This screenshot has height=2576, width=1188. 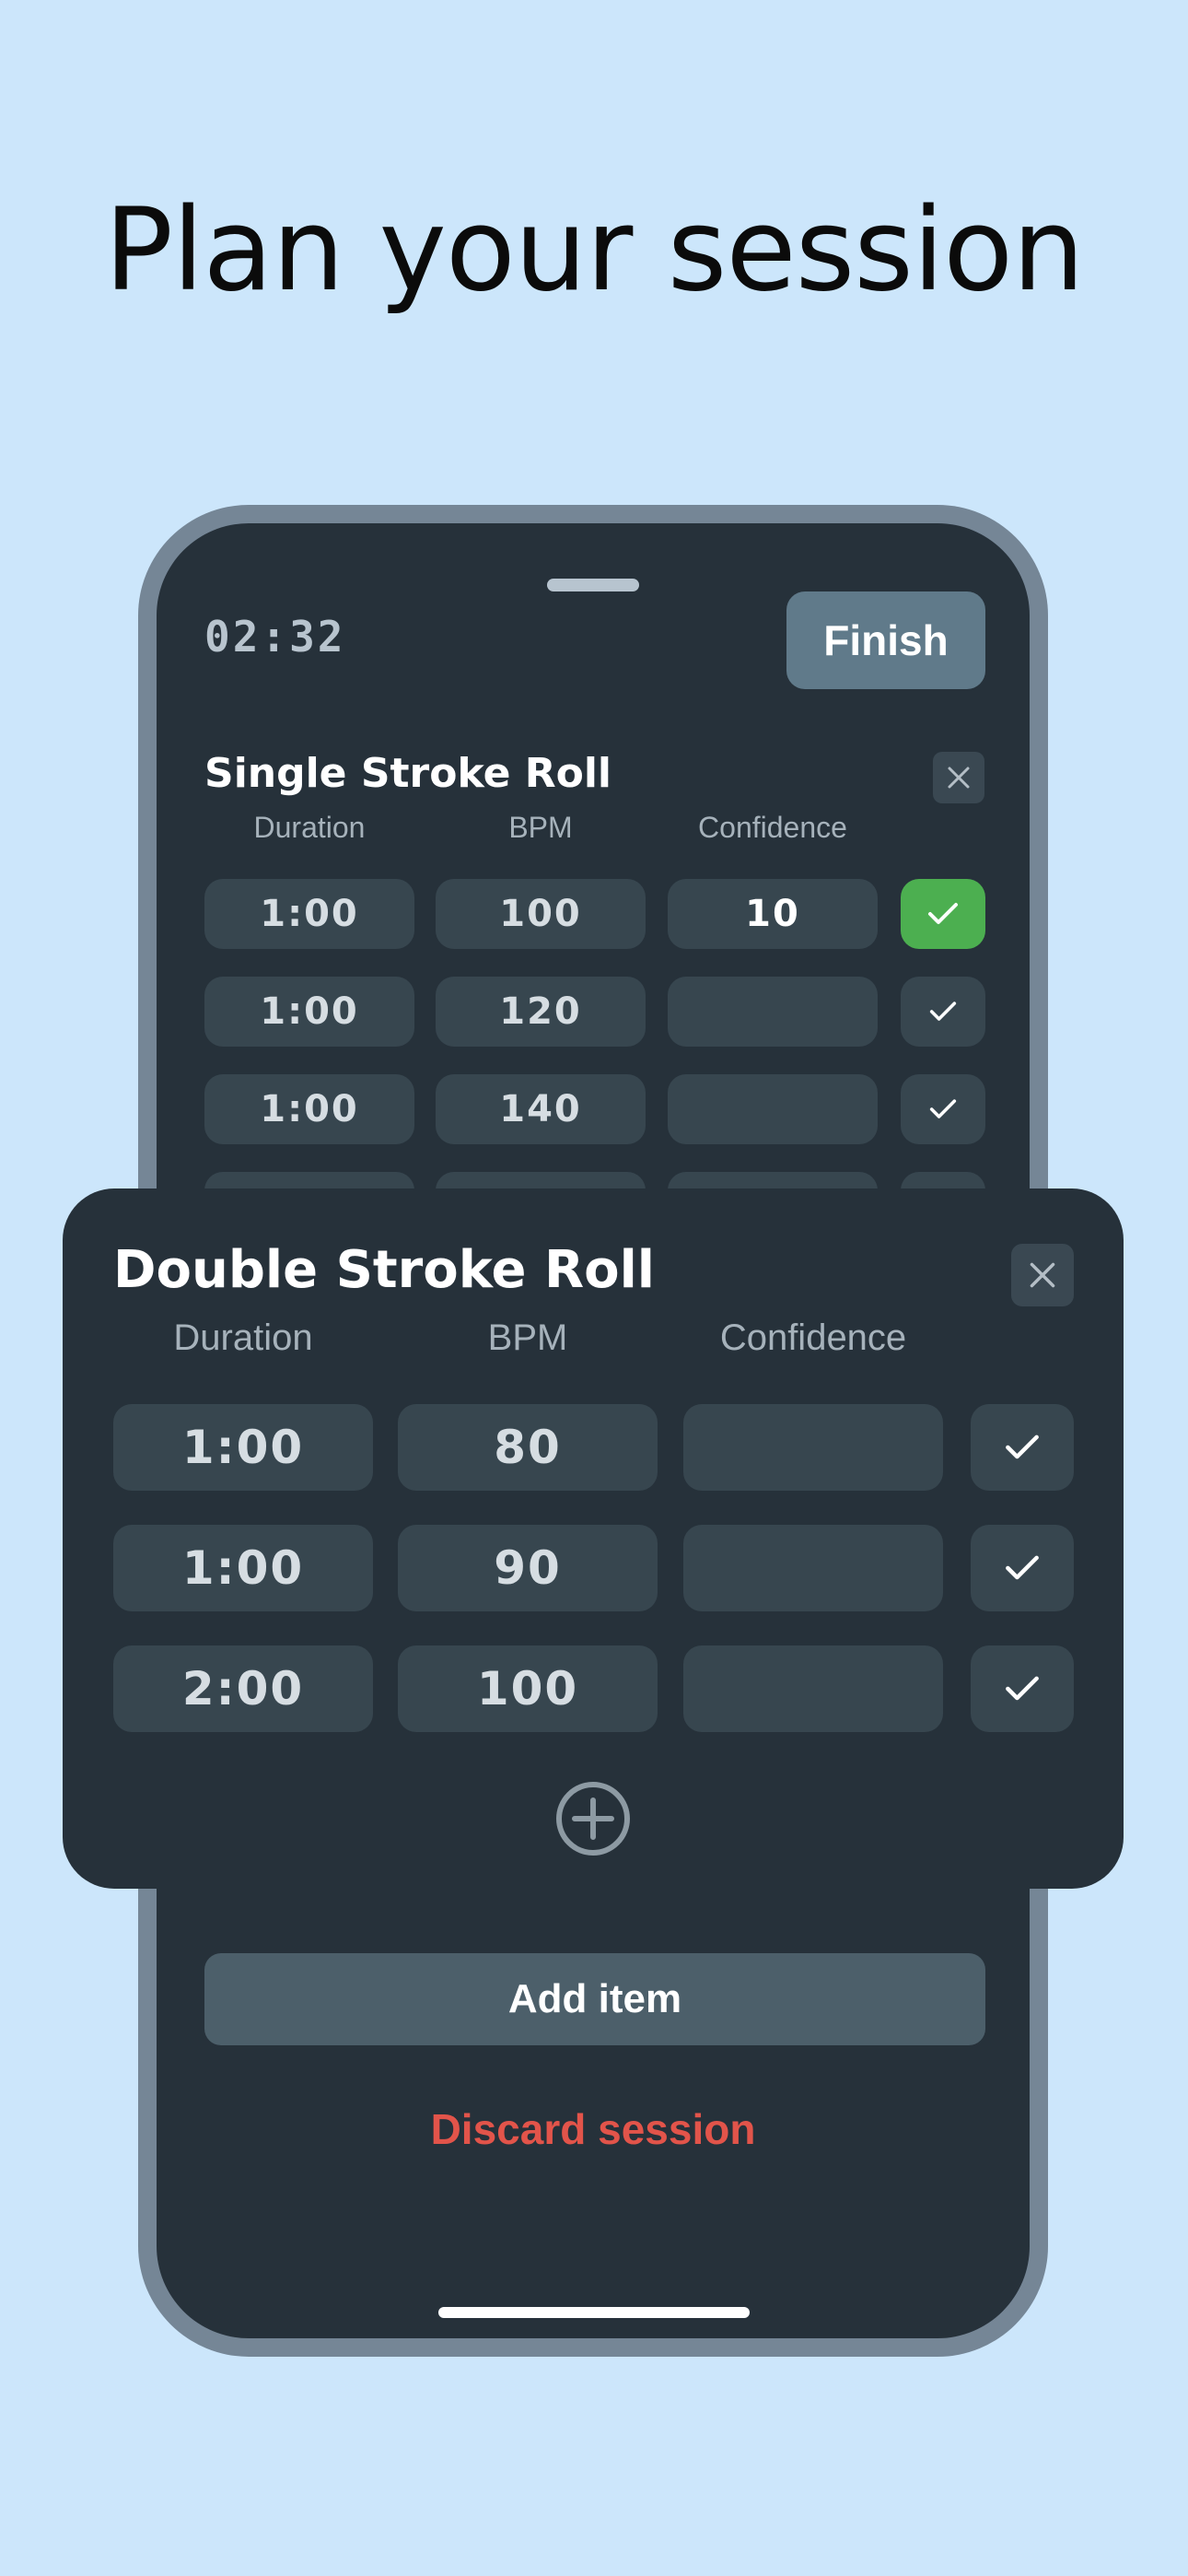 I want to click on bpm-field: 120, so click(x=541, y=1012).